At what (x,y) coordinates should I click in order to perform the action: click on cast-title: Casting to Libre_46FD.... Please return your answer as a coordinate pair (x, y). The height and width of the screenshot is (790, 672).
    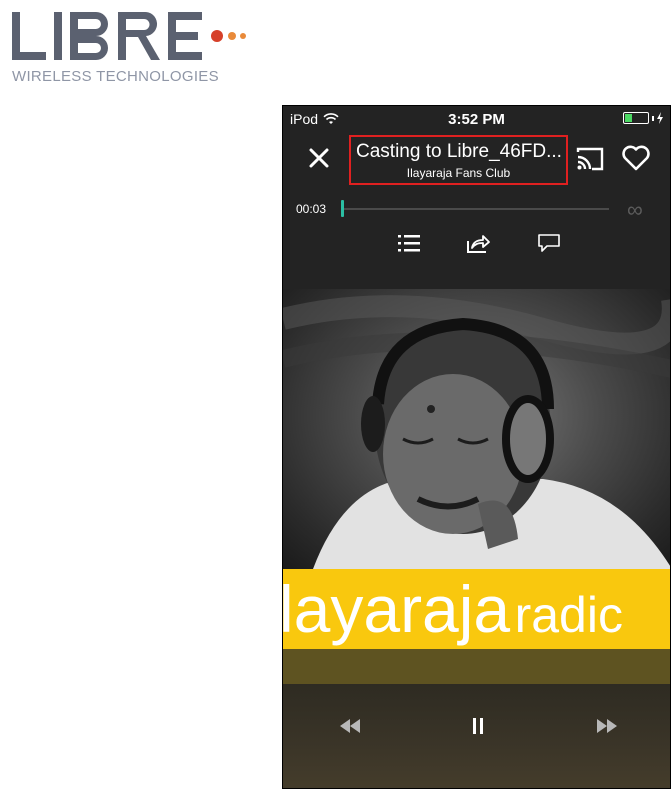
    Looking at the image, I should click on (459, 151).